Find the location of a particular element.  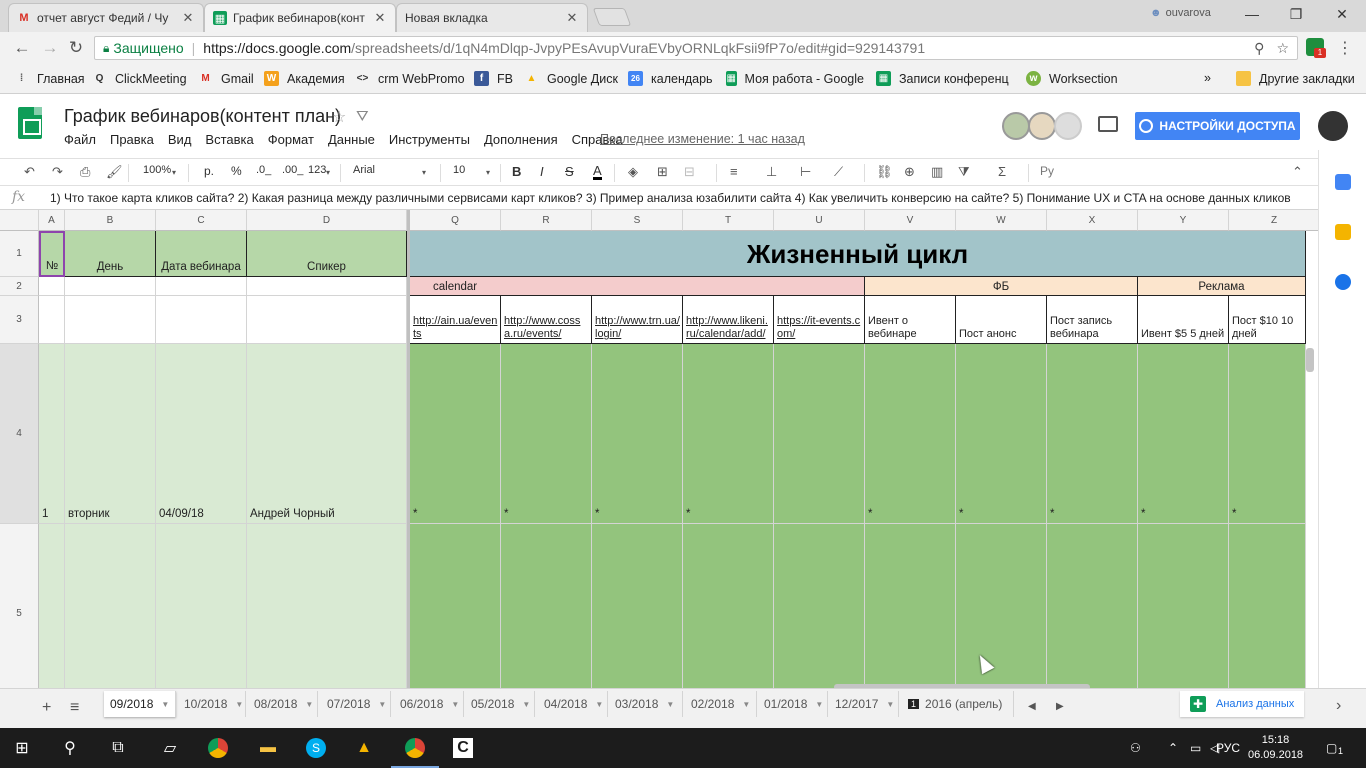

column-header-b: B is located at coordinates (110, 220).